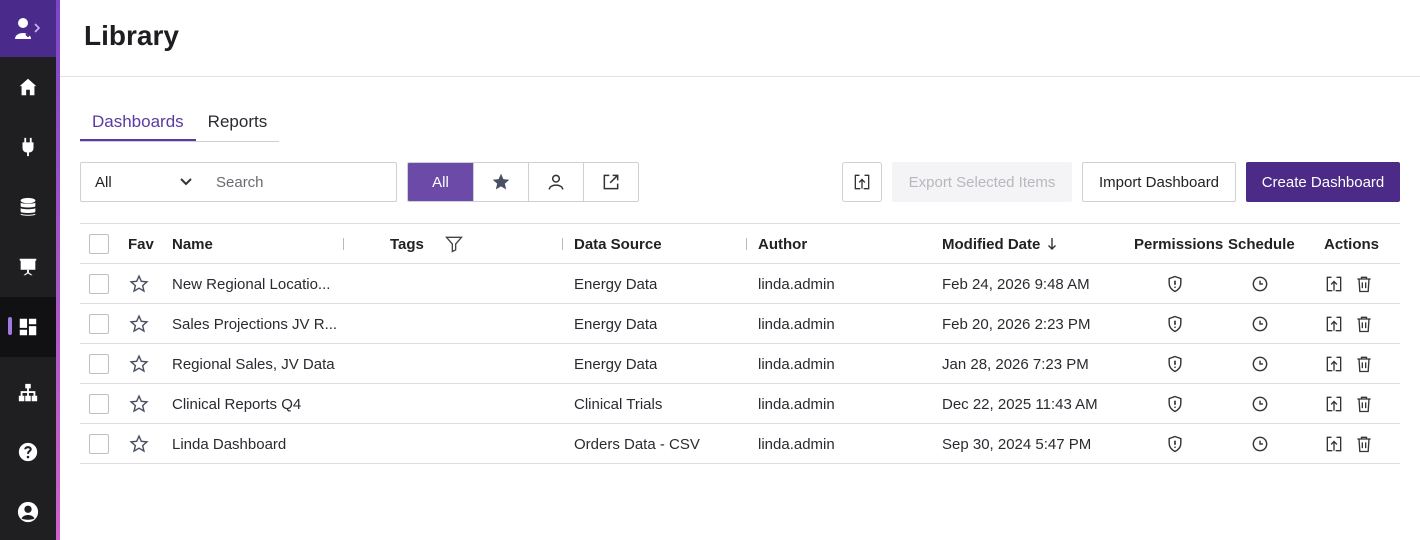 Image resolution: width=1420 pixels, height=540 pixels. Describe the element at coordinates (1323, 182) in the screenshot. I see `create-dashboard-button: Create Dashboard` at that location.